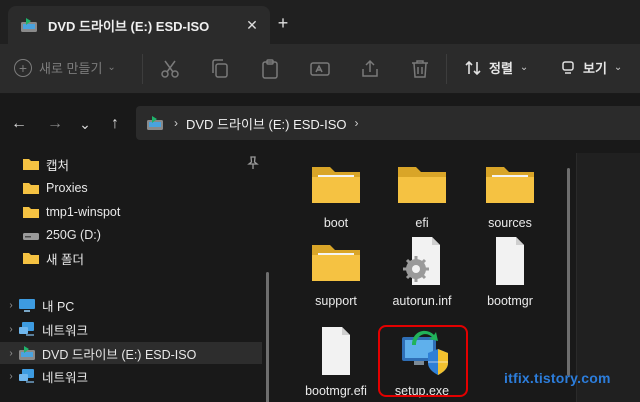 The height and width of the screenshot is (402, 640). I want to click on cut-icon, so click(170, 69).